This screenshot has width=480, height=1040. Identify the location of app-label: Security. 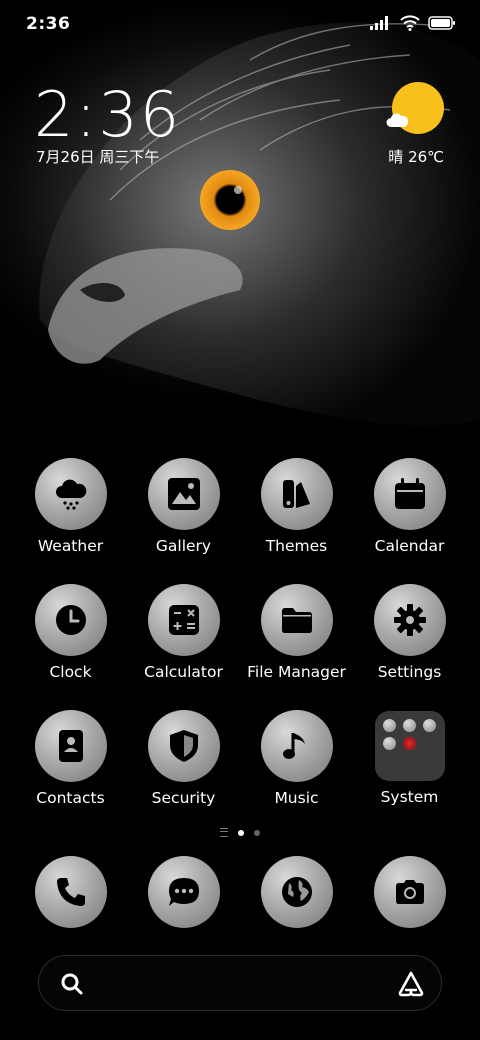
(183, 798).